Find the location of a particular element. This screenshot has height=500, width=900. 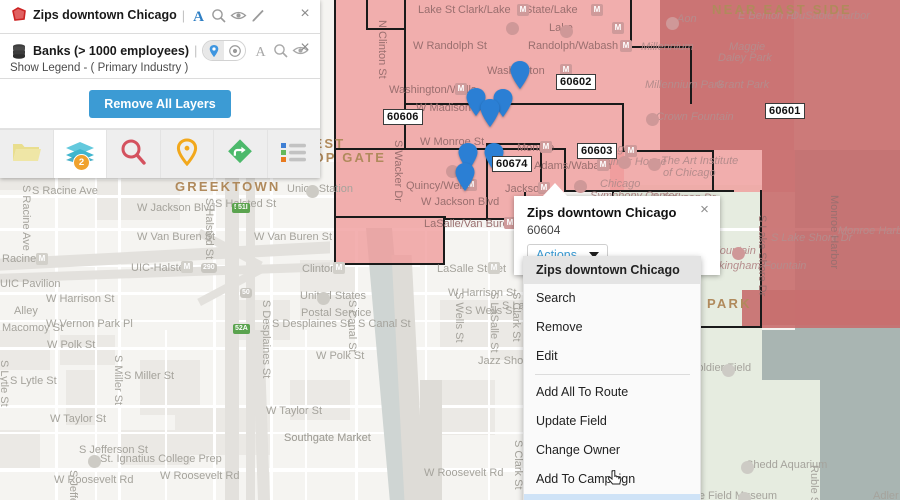

street-label-vertical: S Wells St is located at coordinates (459, 317).